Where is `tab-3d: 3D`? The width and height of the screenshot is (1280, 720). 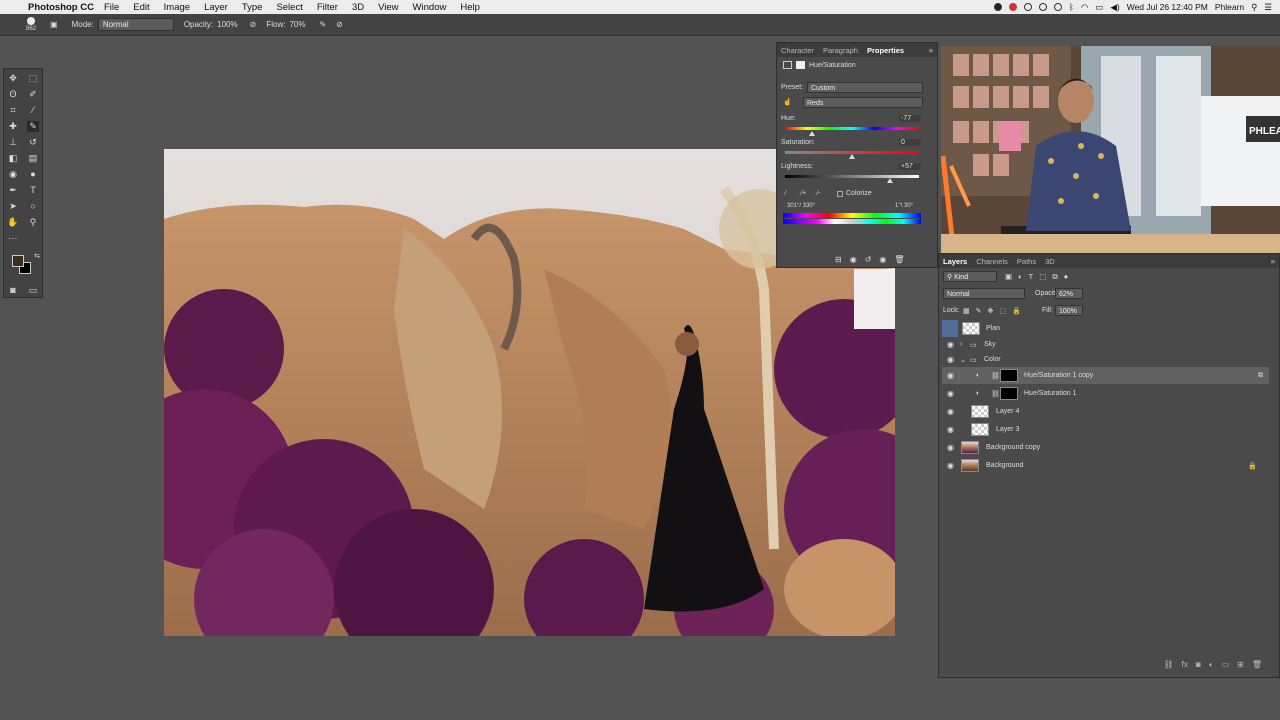 tab-3d: 3D is located at coordinates (1050, 261).